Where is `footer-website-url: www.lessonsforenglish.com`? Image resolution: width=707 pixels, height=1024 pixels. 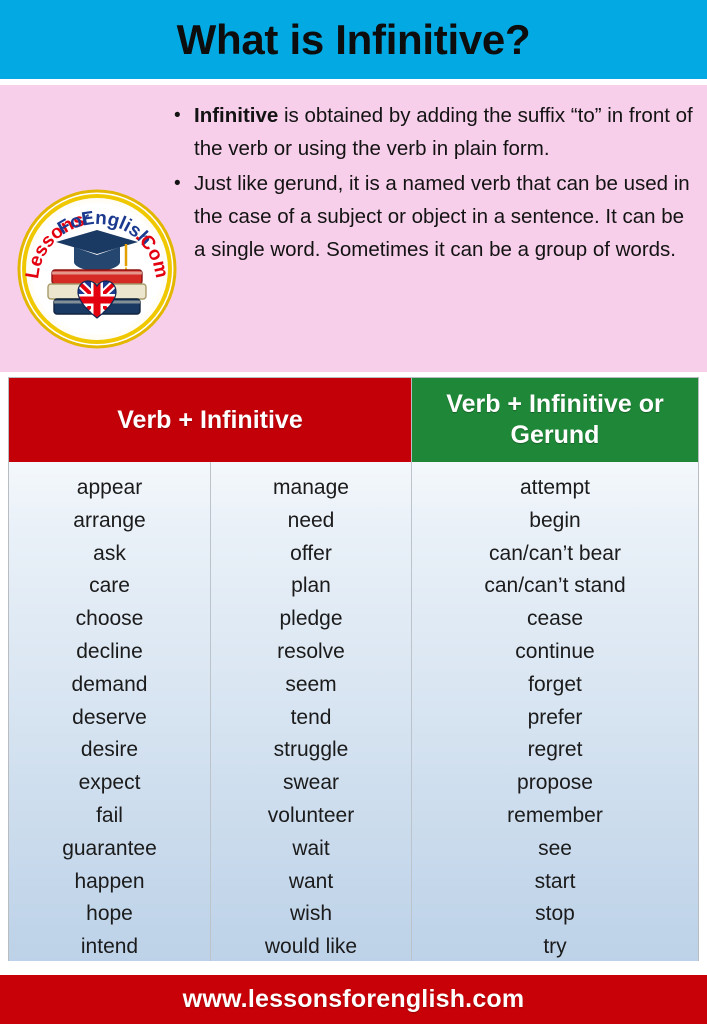
footer-website-url: www.lessonsforenglish.com is located at coordinates (353, 999).